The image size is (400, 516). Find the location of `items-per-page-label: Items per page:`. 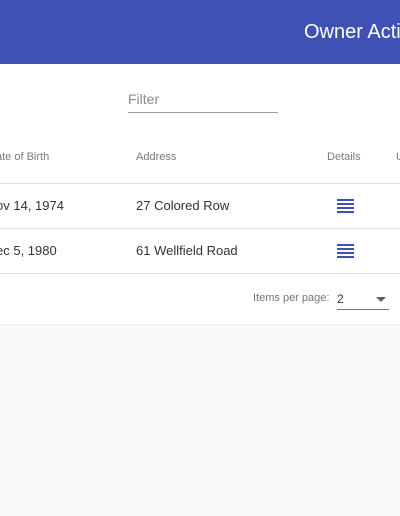

items-per-page-label: Items per page: is located at coordinates (291, 298).